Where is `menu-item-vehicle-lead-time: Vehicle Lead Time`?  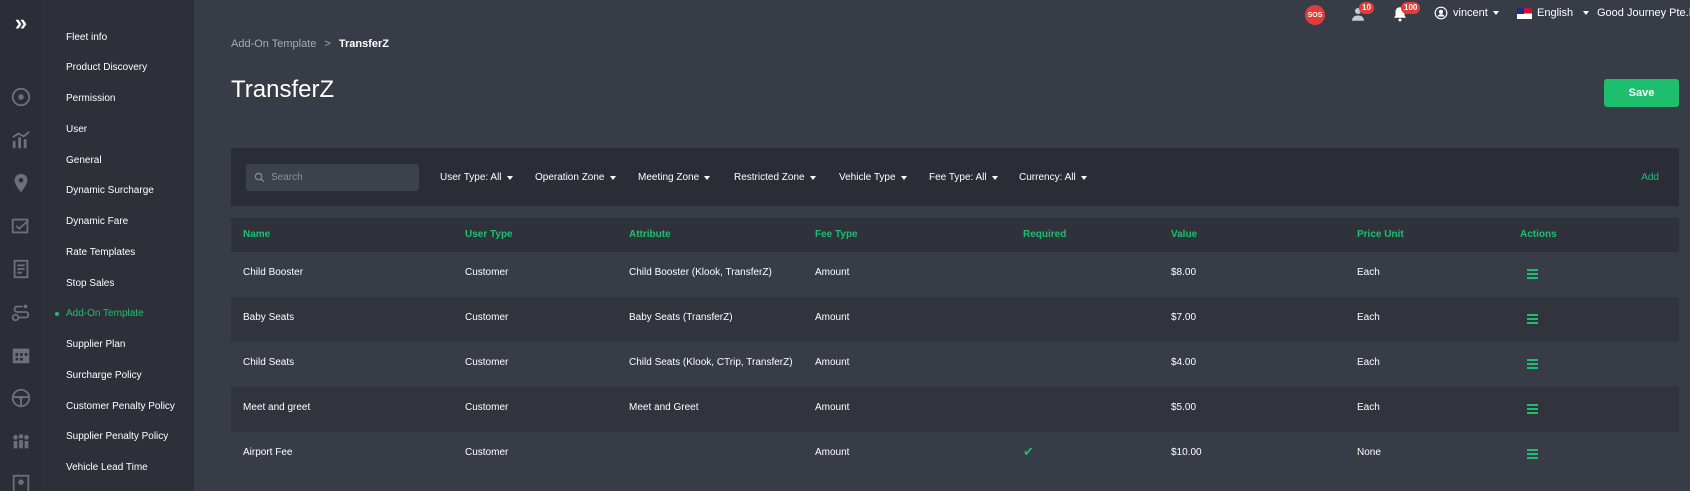
menu-item-vehicle-lead-time: Vehicle Lead Time is located at coordinates (107, 467).